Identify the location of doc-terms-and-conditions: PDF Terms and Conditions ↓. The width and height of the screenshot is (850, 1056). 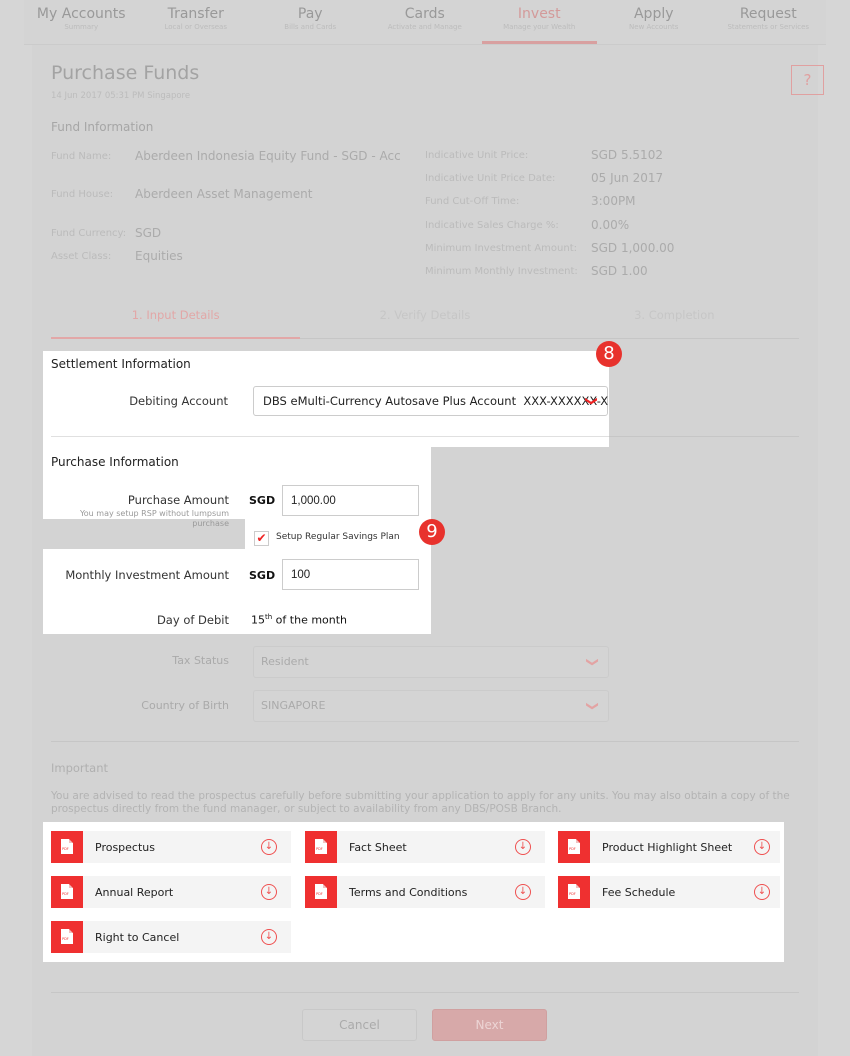
(425, 892).